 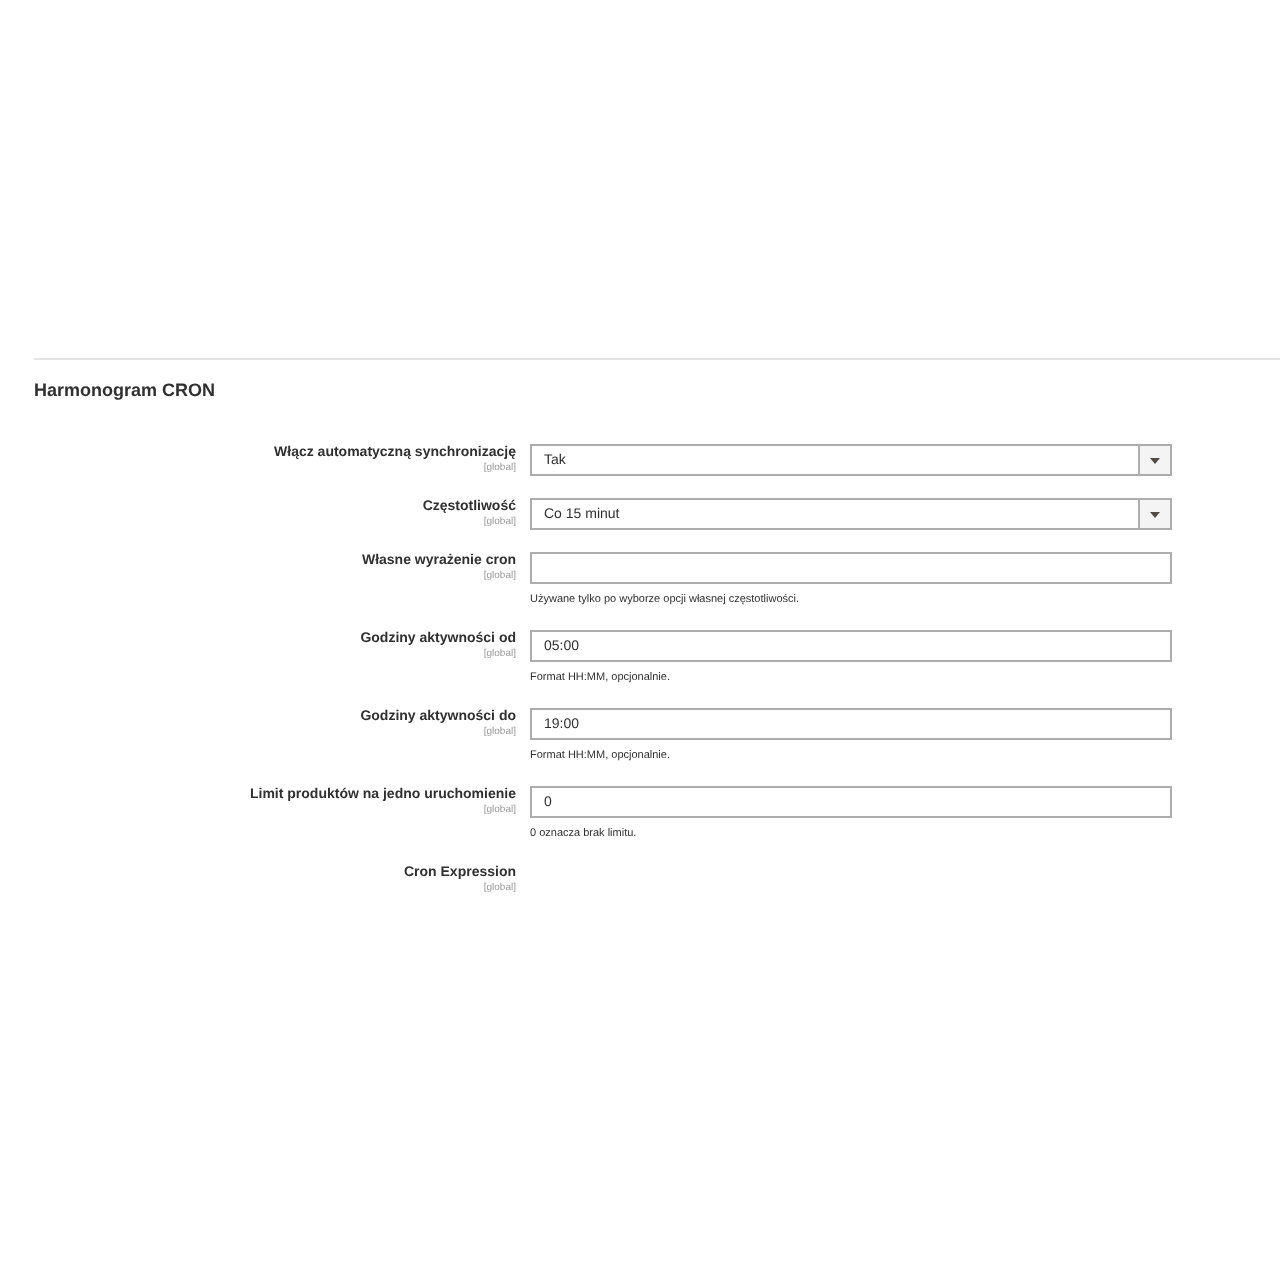 What do you see at coordinates (126, 391) in the screenshot?
I see `section-title: Harmonogram CRON` at bounding box center [126, 391].